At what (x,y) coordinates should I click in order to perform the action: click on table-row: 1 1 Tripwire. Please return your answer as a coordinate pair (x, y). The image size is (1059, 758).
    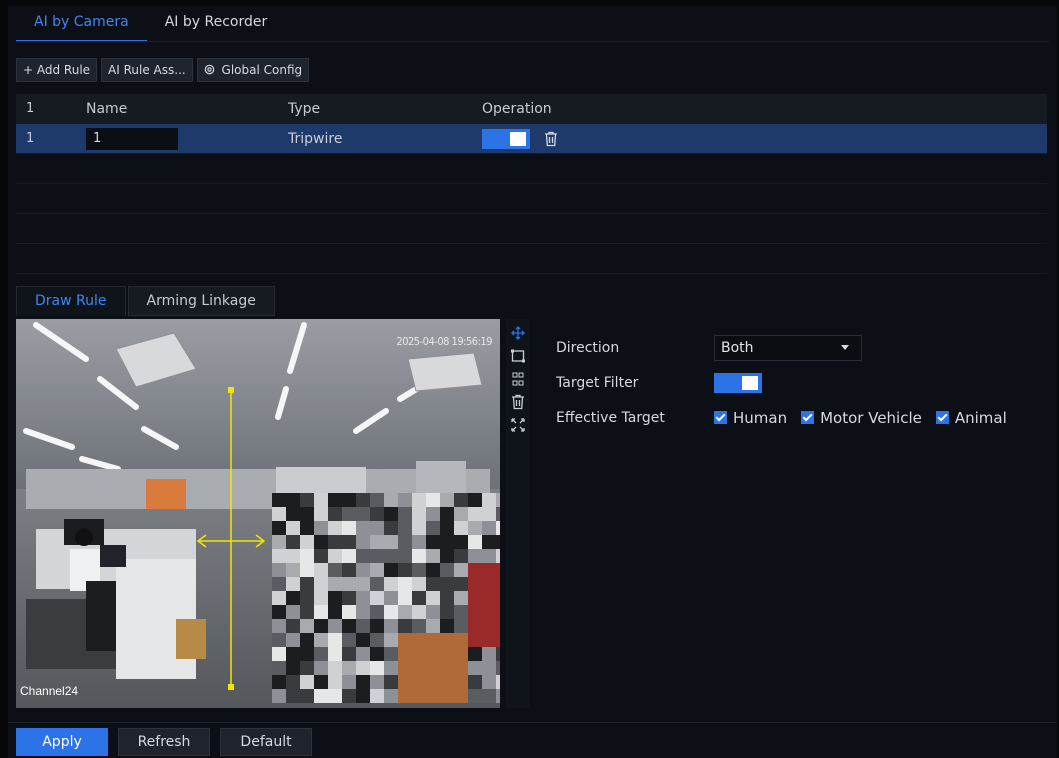
    Looking at the image, I should click on (531, 139).